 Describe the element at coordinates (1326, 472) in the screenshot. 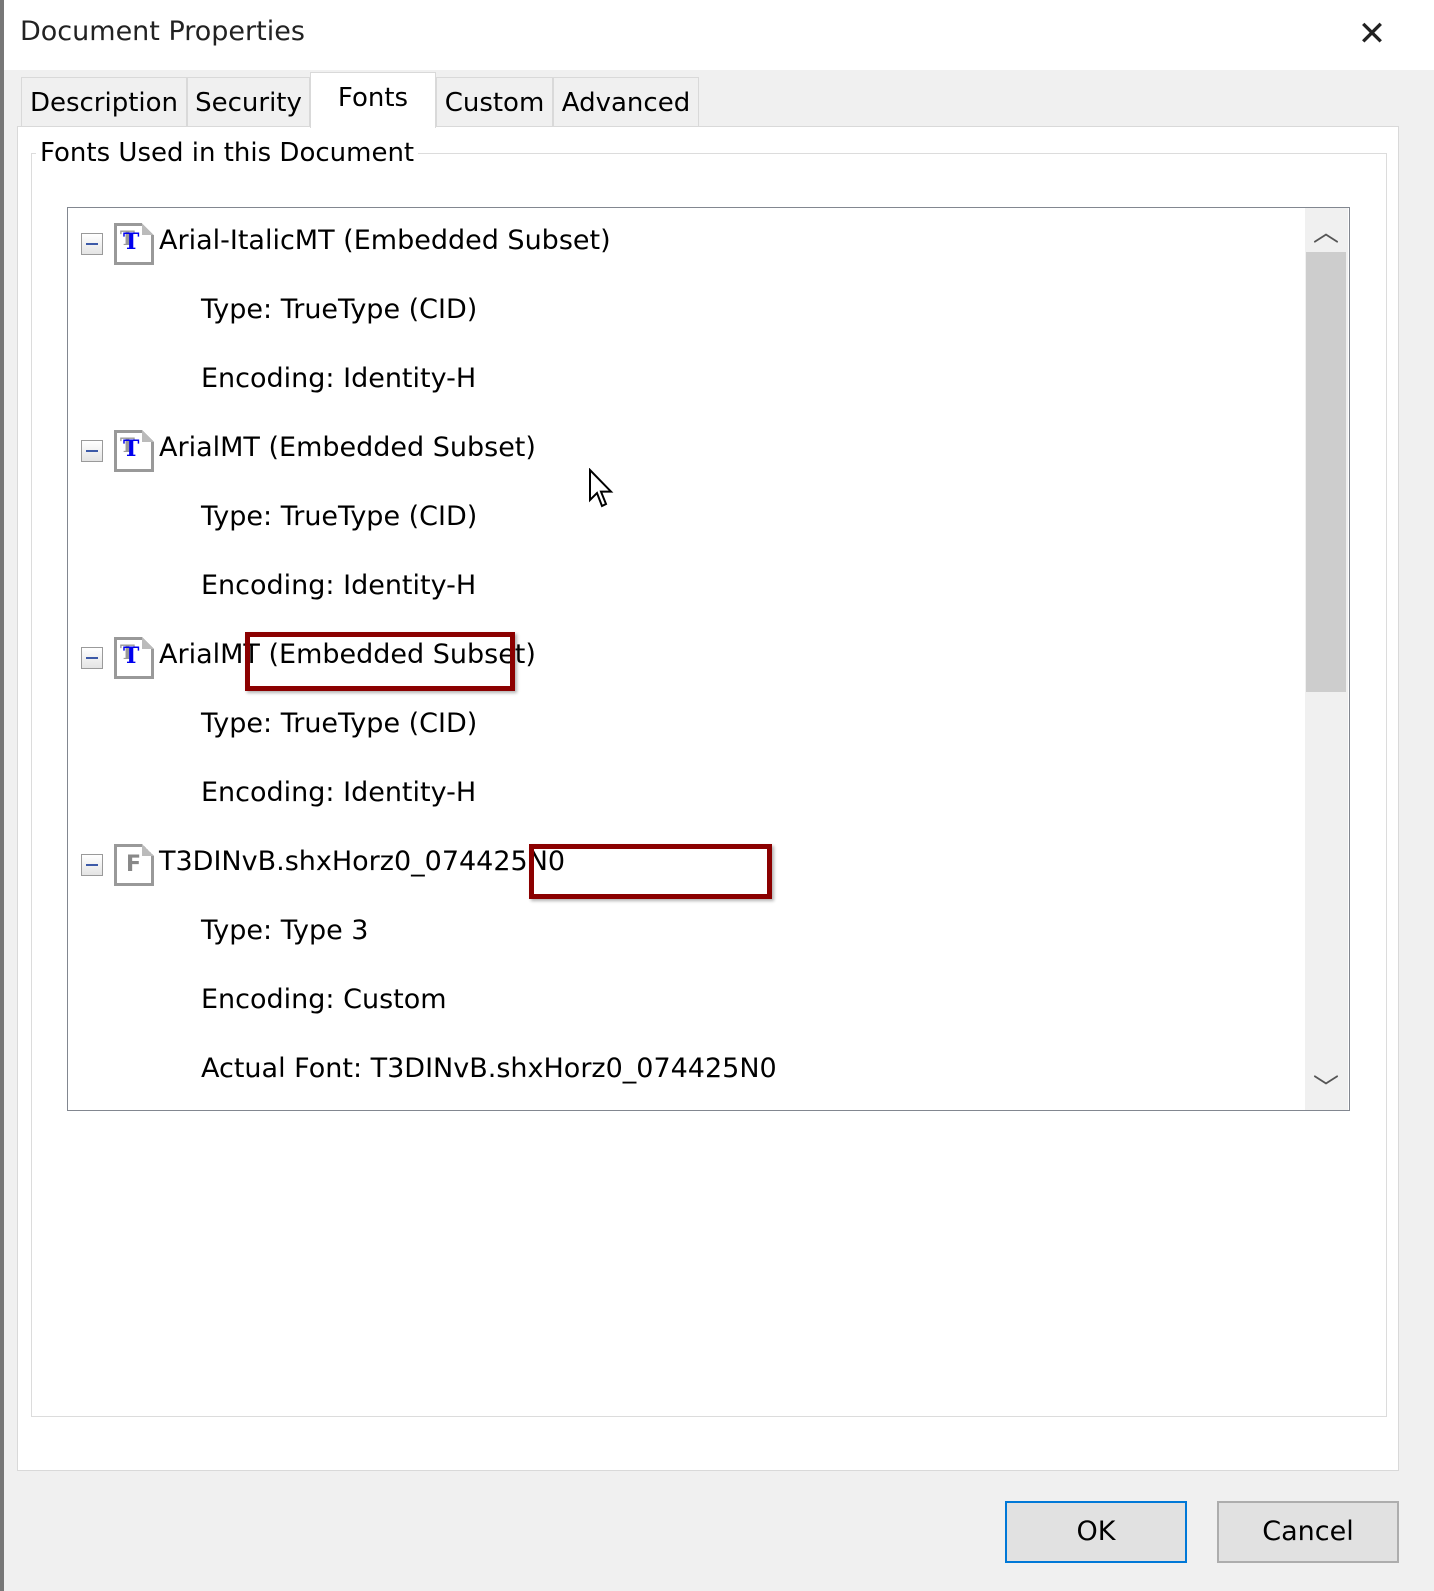

I see `scrollbar-thumb` at that location.